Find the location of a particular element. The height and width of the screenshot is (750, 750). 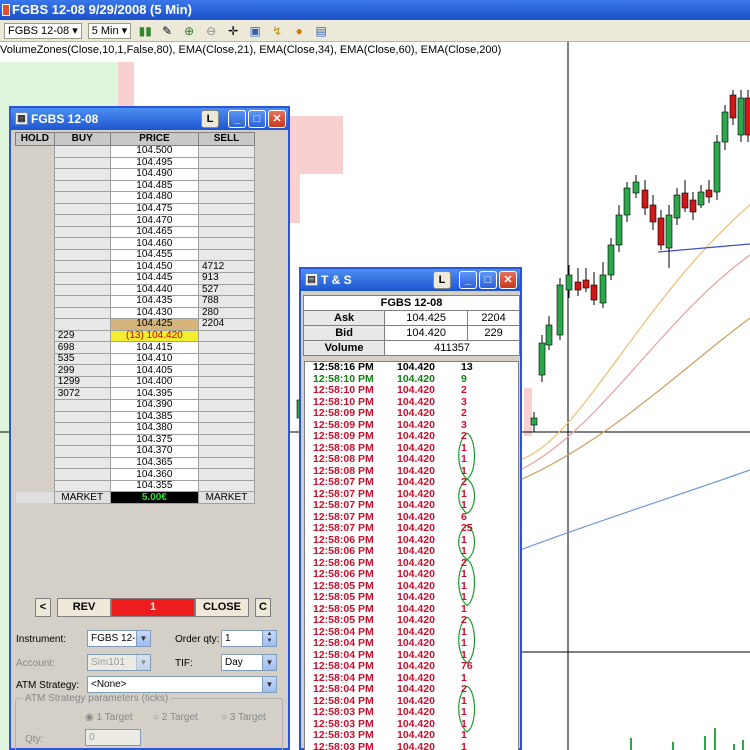

price-cell: 104.365 is located at coordinates (154, 463).